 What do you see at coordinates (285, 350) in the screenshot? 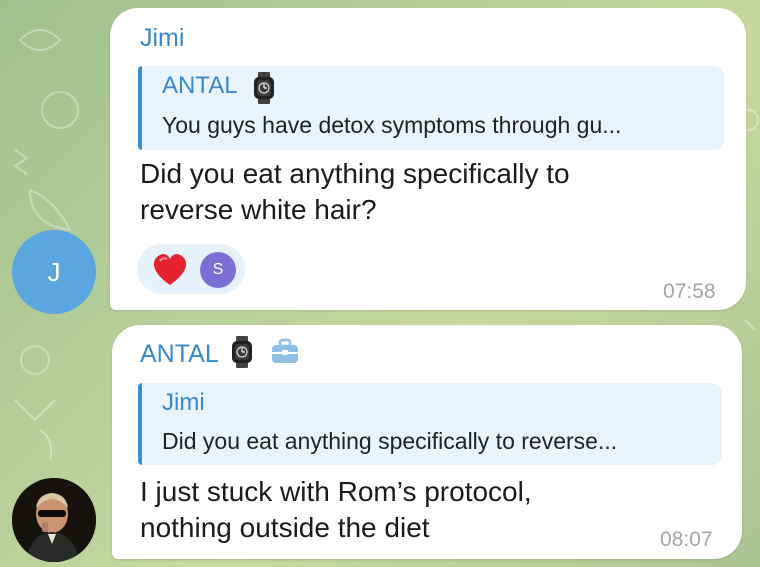
I see `briefcase-icon` at bounding box center [285, 350].